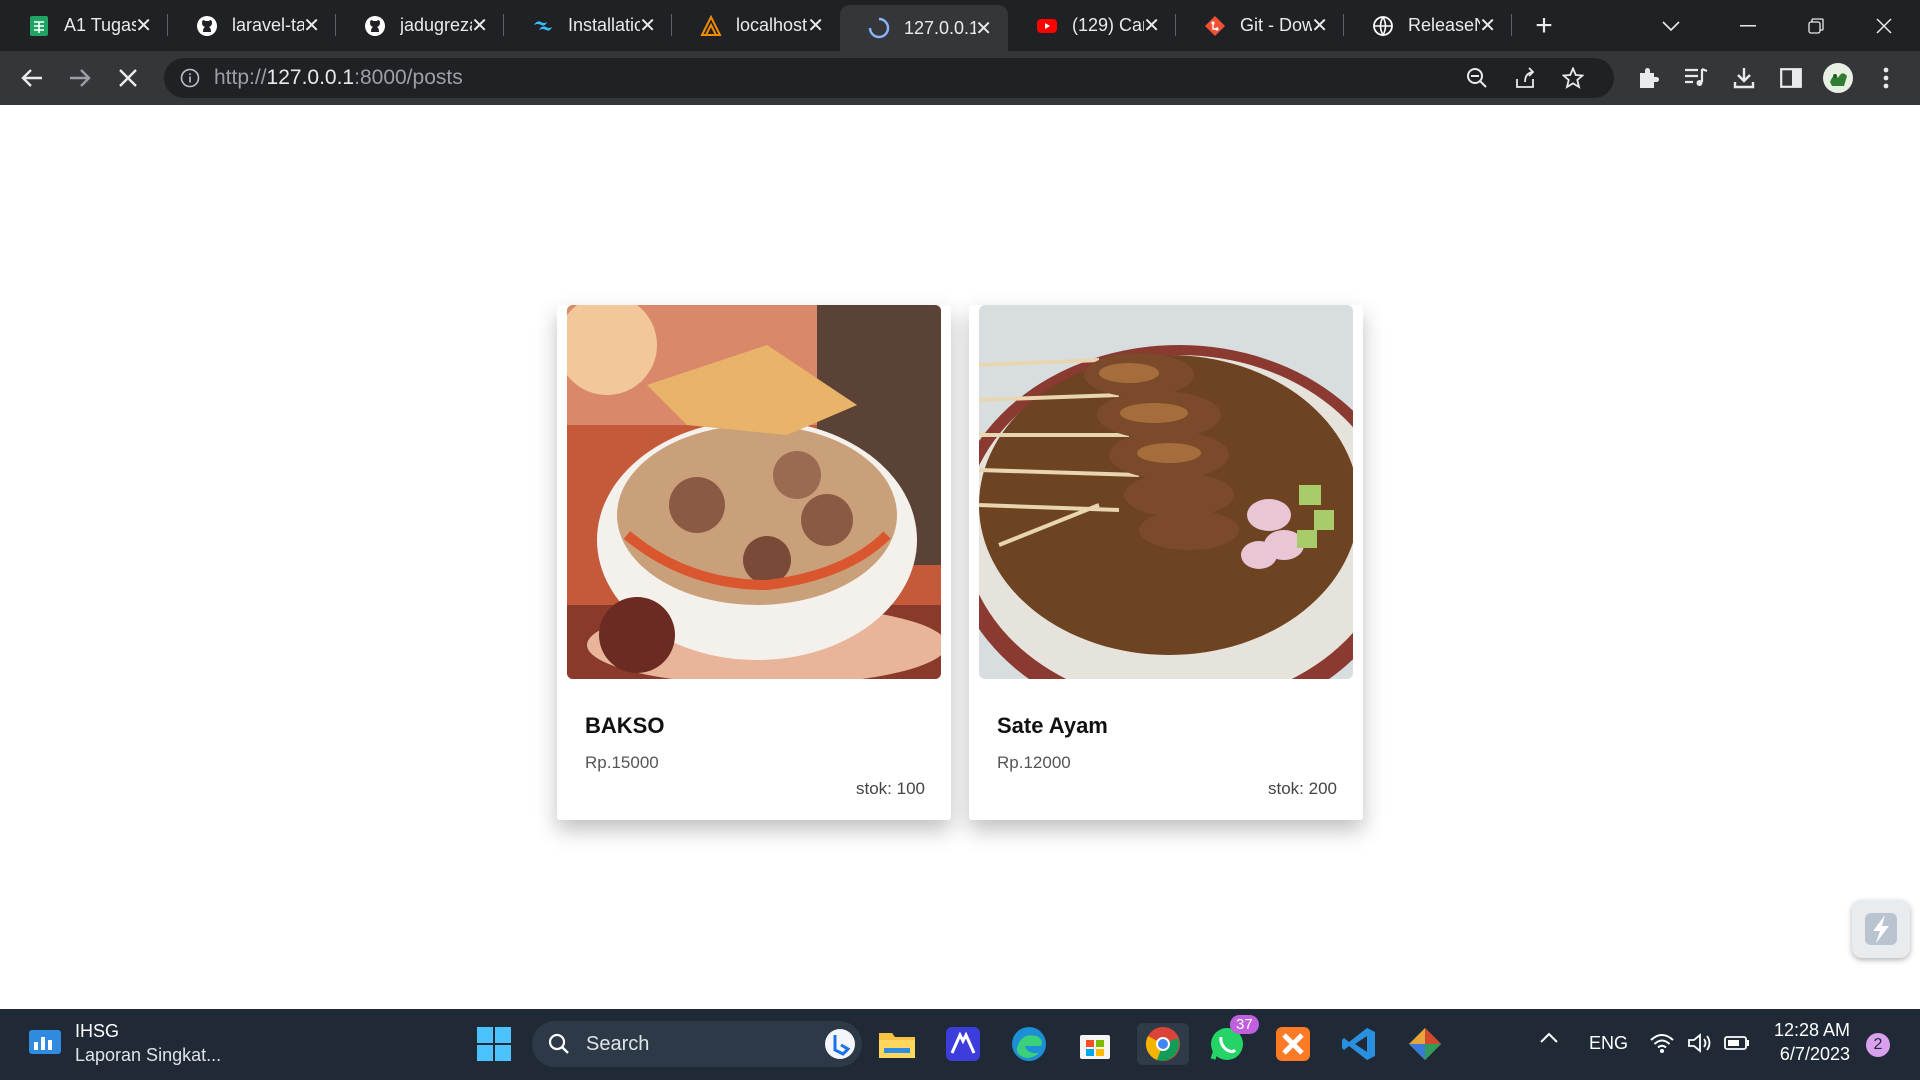 This screenshot has height=1080, width=1920. I want to click on folder-icon, so click(897, 1045).